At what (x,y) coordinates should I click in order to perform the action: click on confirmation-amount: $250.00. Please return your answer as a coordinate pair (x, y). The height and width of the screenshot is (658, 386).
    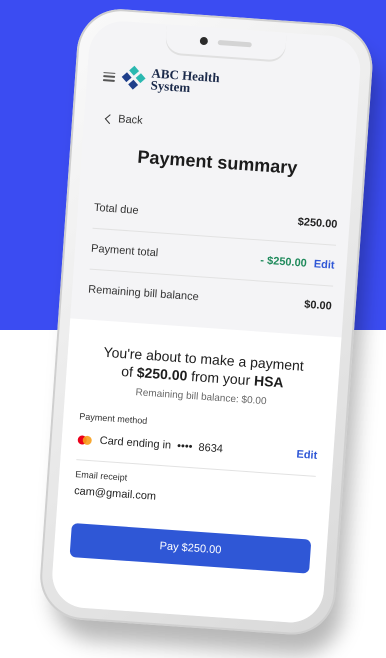
    Looking at the image, I should click on (162, 374).